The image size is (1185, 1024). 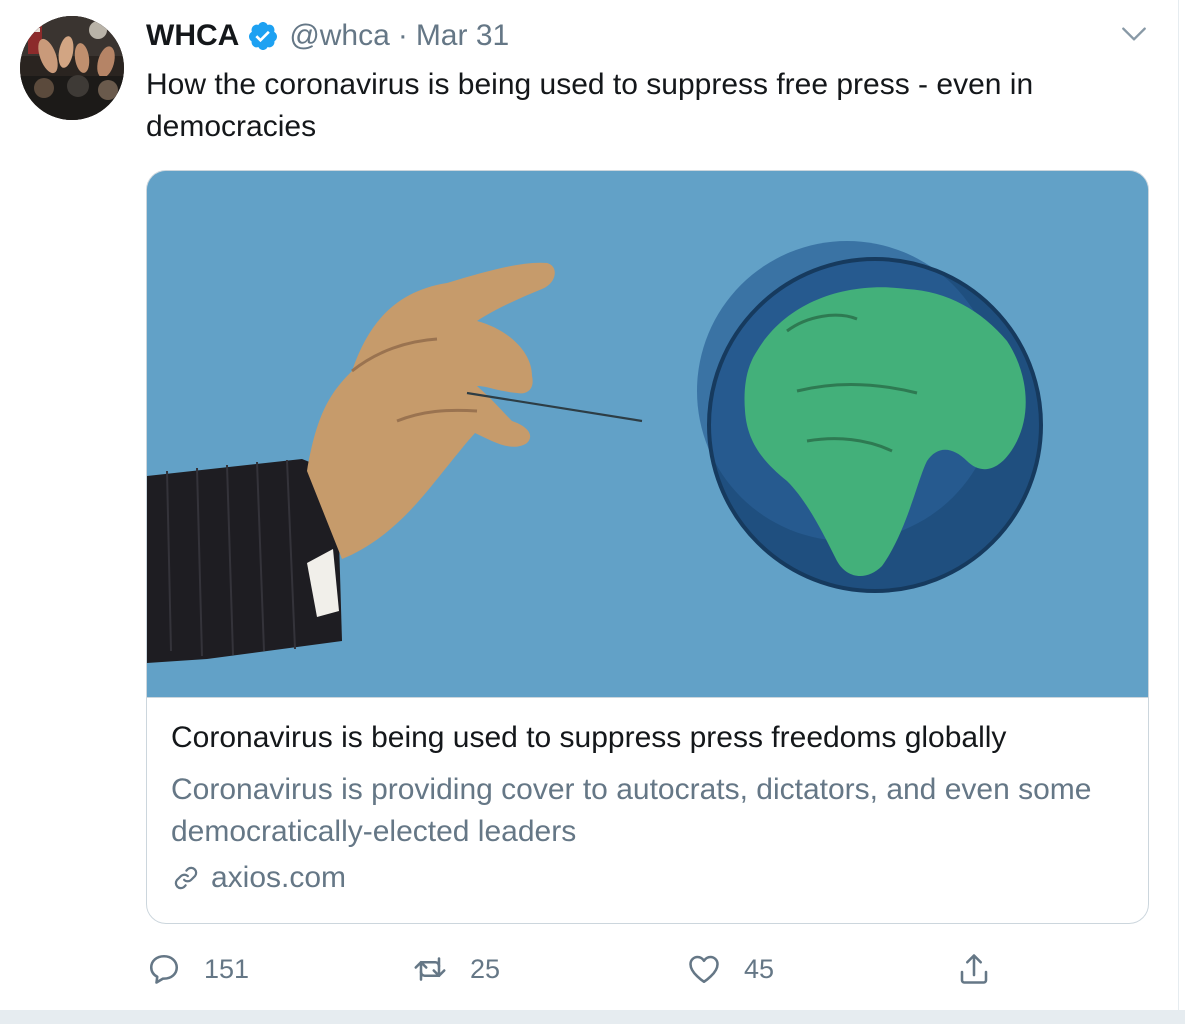 What do you see at coordinates (704, 969) in the screenshot?
I see `heart-icon` at bounding box center [704, 969].